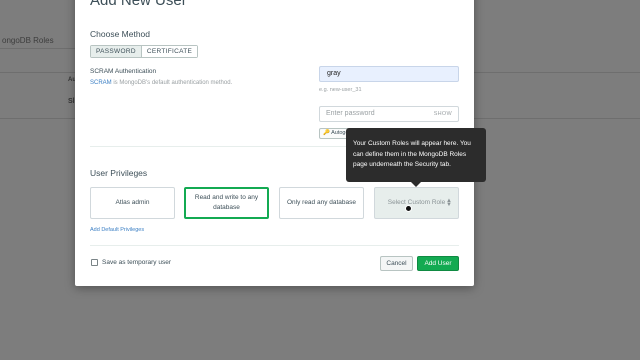  I want to click on show-password-button: SHOW, so click(443, 114).